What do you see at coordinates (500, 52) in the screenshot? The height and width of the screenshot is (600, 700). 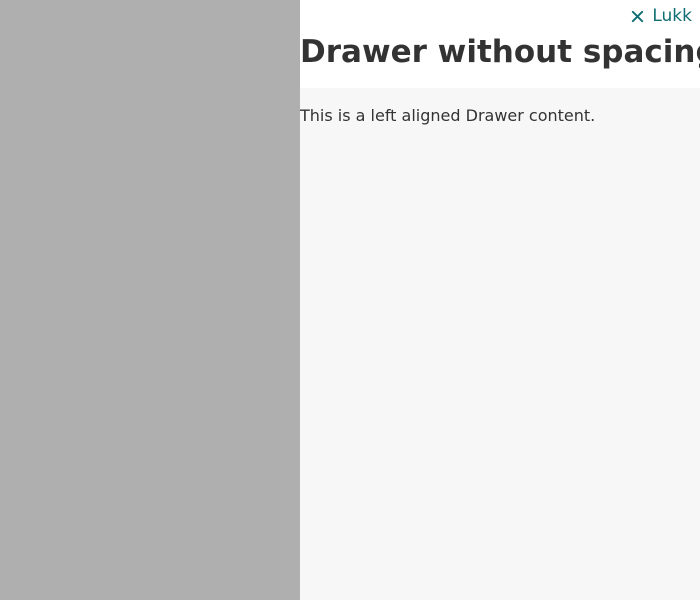 I see `drawer-title: Drawer without spacing` at bounding box center [500, 52].